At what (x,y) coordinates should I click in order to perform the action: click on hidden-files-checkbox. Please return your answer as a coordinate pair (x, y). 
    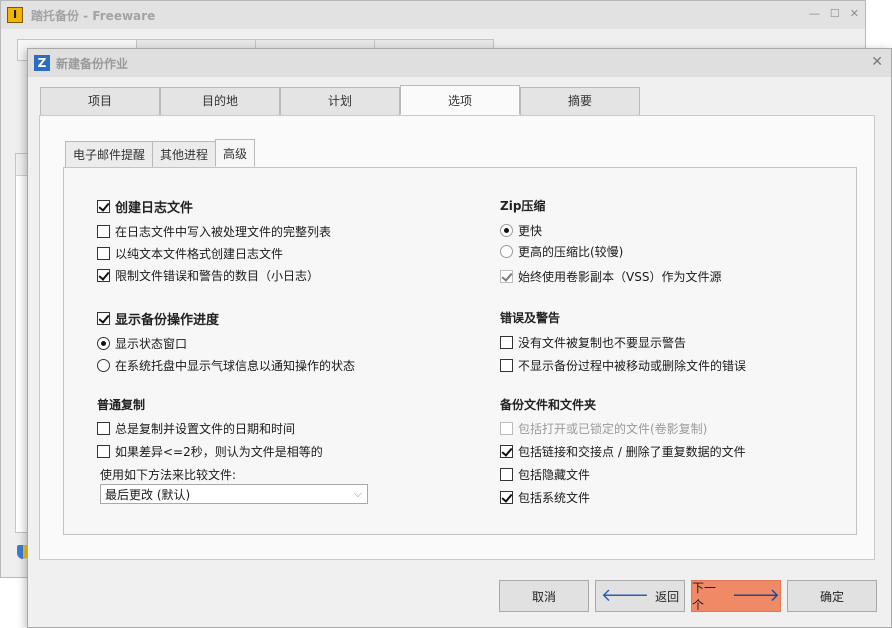
    Looking at the image, I should click on (506, 474).